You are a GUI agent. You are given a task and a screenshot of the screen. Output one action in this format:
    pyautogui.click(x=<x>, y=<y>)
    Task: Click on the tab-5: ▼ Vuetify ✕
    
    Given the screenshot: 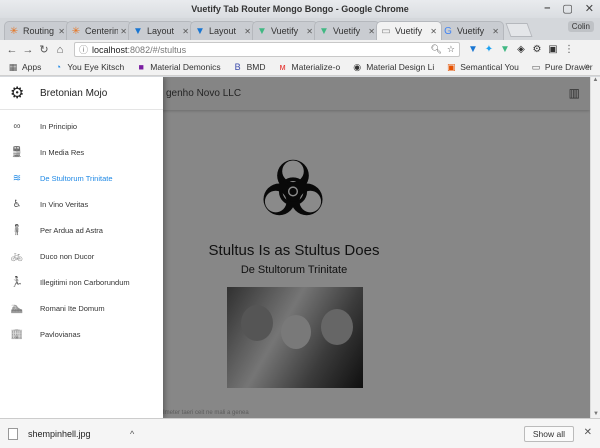 What is the action you would take?
    pyautogui.click(x=347, y=30)
    